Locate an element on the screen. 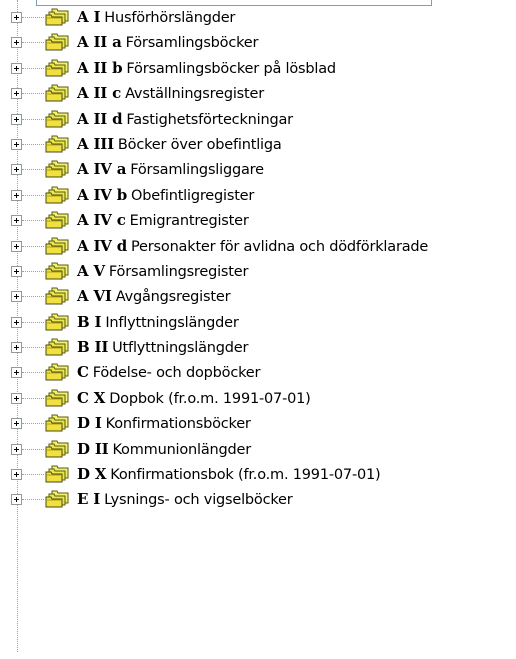 The image size is (516, 659). tree-node-label: E I Lysnings- och vigselböcker is located at coordinates (185, 499).